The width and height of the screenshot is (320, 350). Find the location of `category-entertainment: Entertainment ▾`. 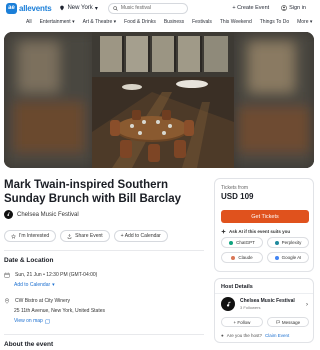

category-entertainment: Entertainment ▾ is located at coordinates (57, 22).